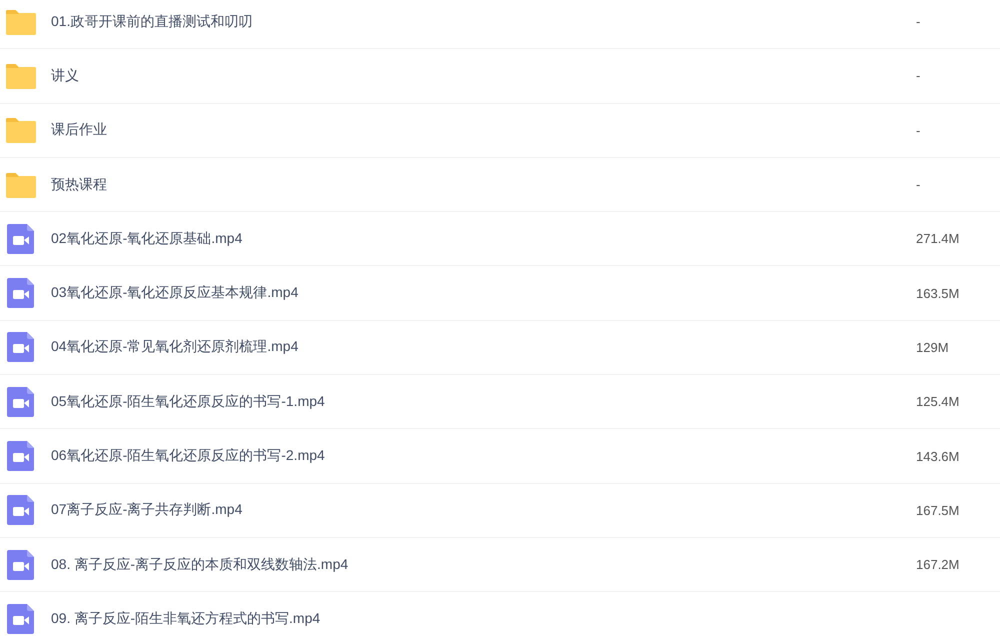  Describe the element at coordinates (483, 239) in the screenshot. I see `file-name: 02氧化还原-氧化还原基础.mp4` at that location.